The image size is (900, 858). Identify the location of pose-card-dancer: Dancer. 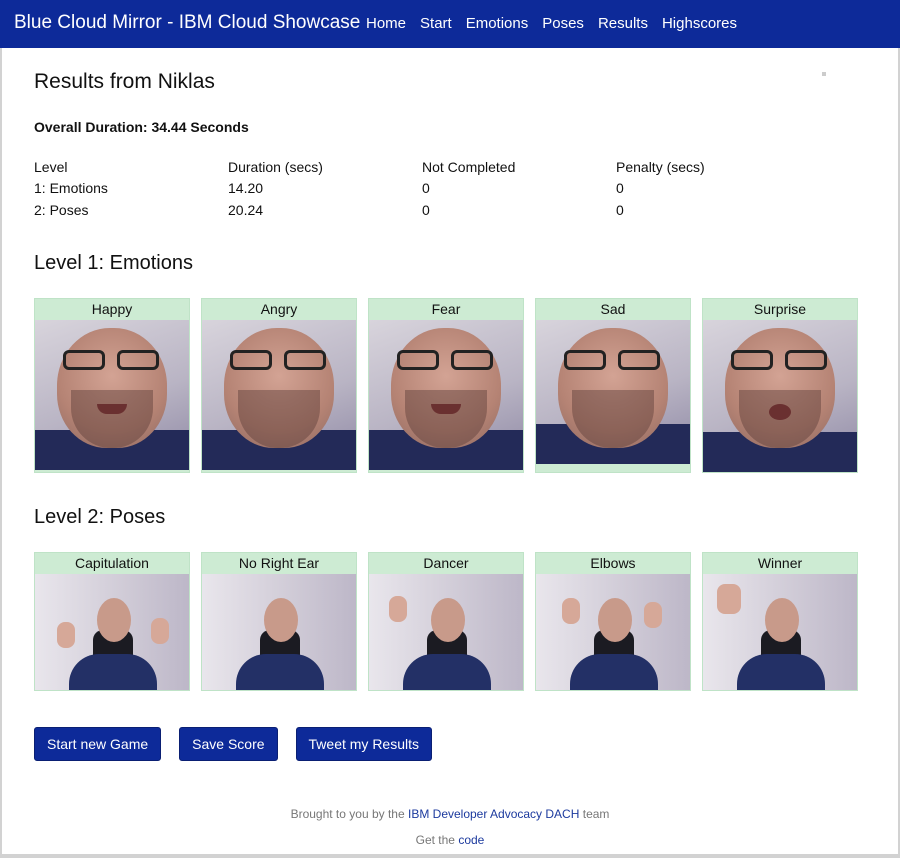
(446, 621).